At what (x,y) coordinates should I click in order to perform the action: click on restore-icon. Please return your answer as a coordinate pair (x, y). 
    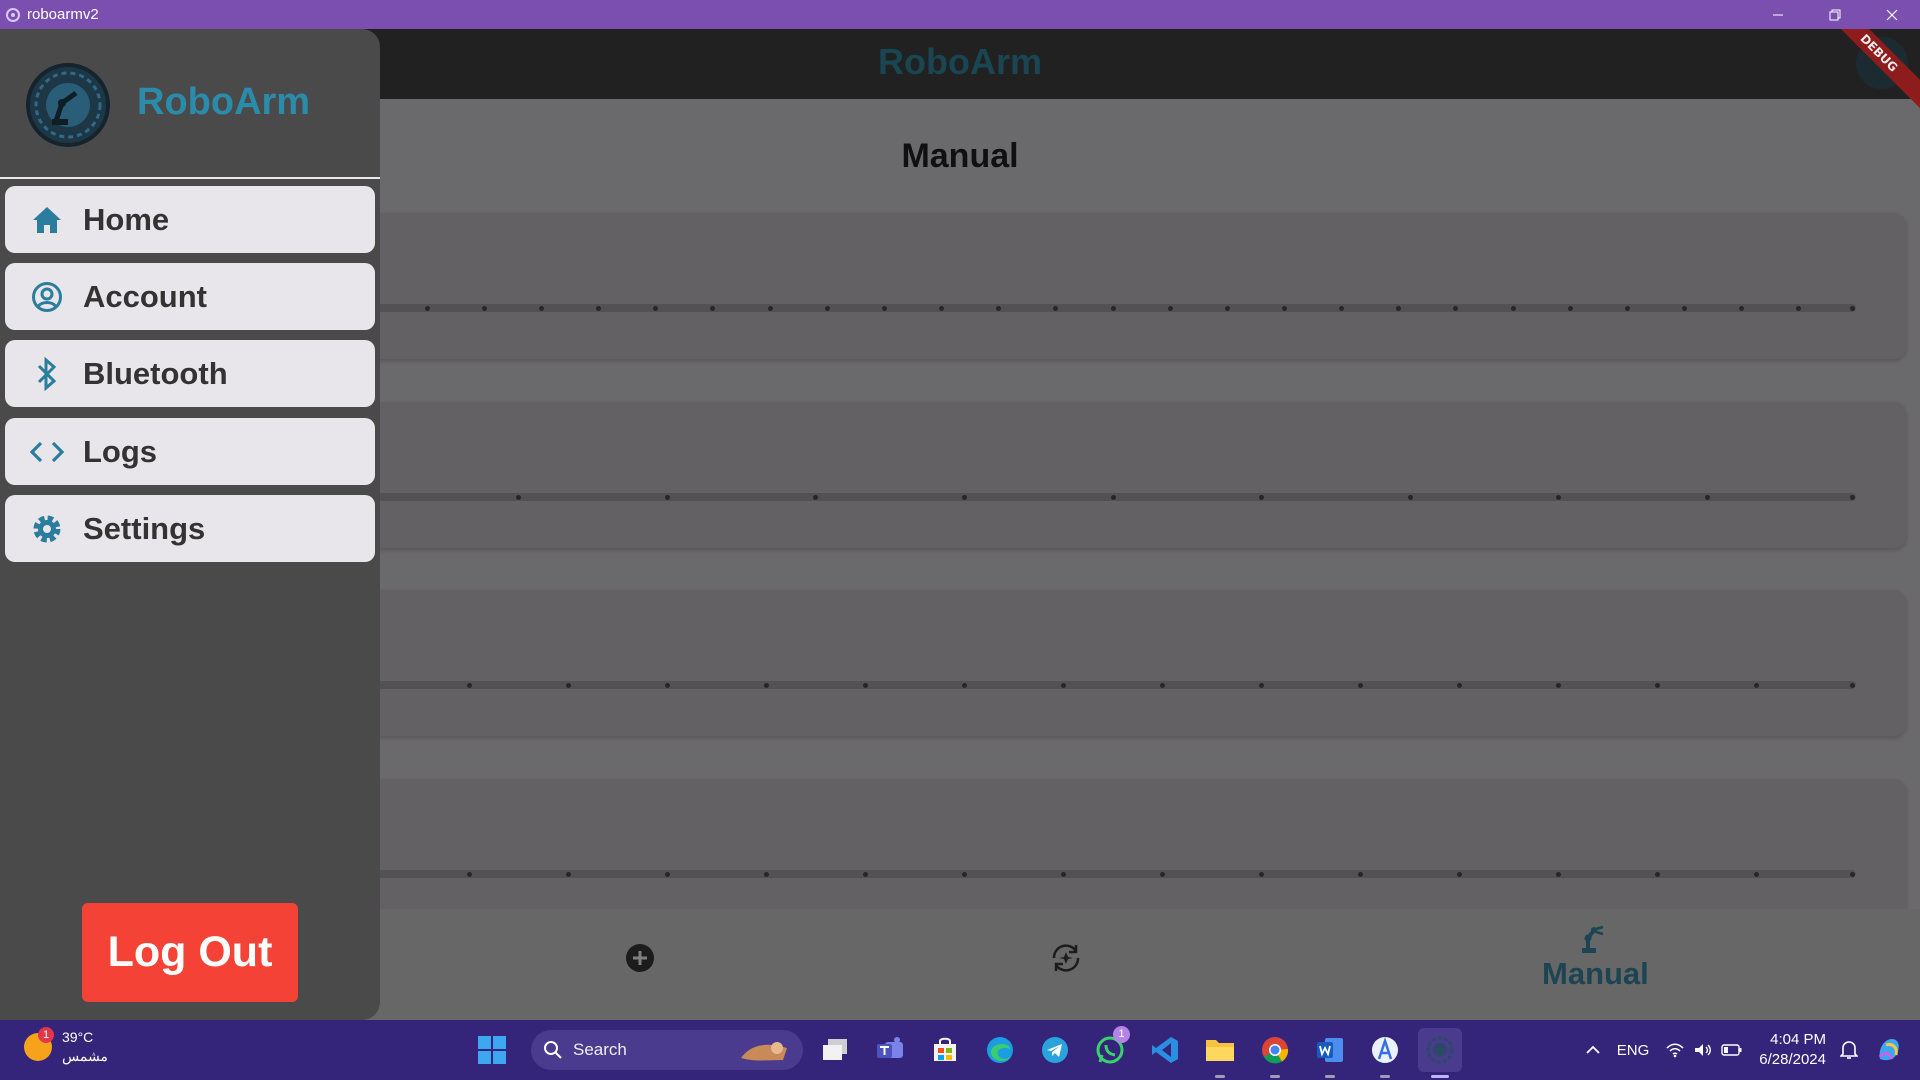
    Looking at the image, I should click on (1834, 14).